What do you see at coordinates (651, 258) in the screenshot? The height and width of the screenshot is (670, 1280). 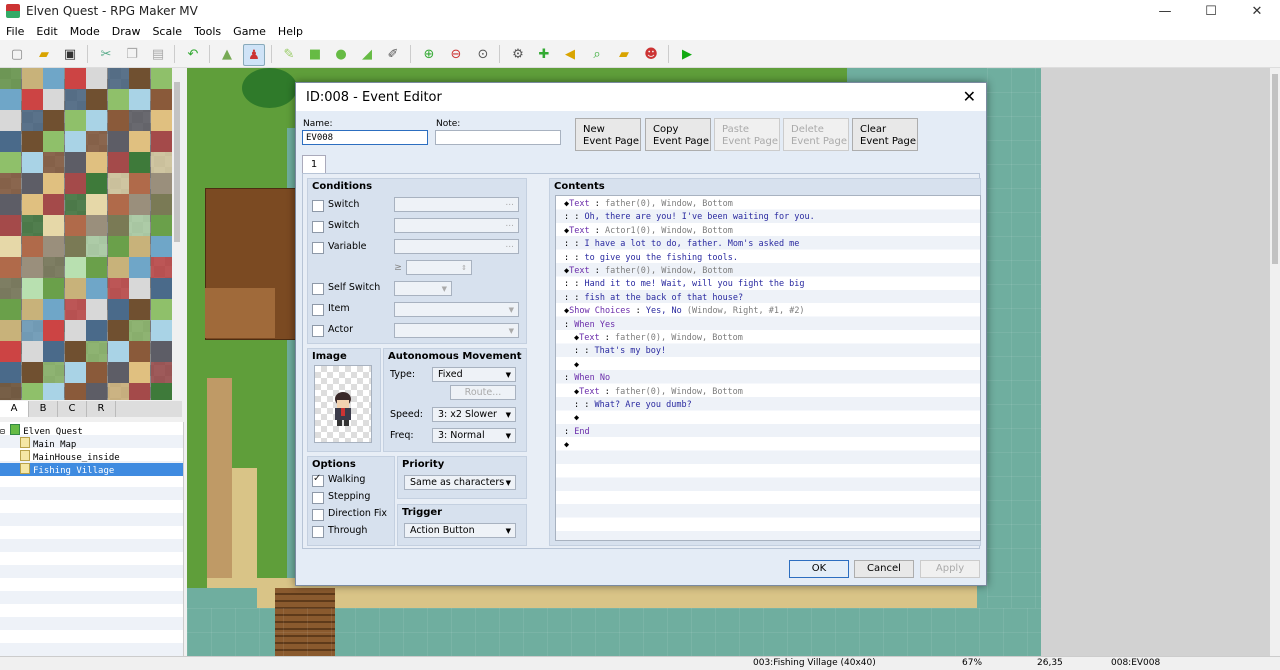 I see `event-command-line: : : to give you the fishing tools.` at bounding box center [651, 258].